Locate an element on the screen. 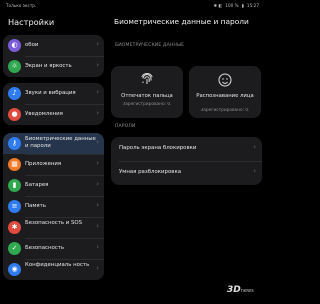 The width and height of the screenshot is (320, 304). fingerprint-icon is located at coordinates (147, 80).